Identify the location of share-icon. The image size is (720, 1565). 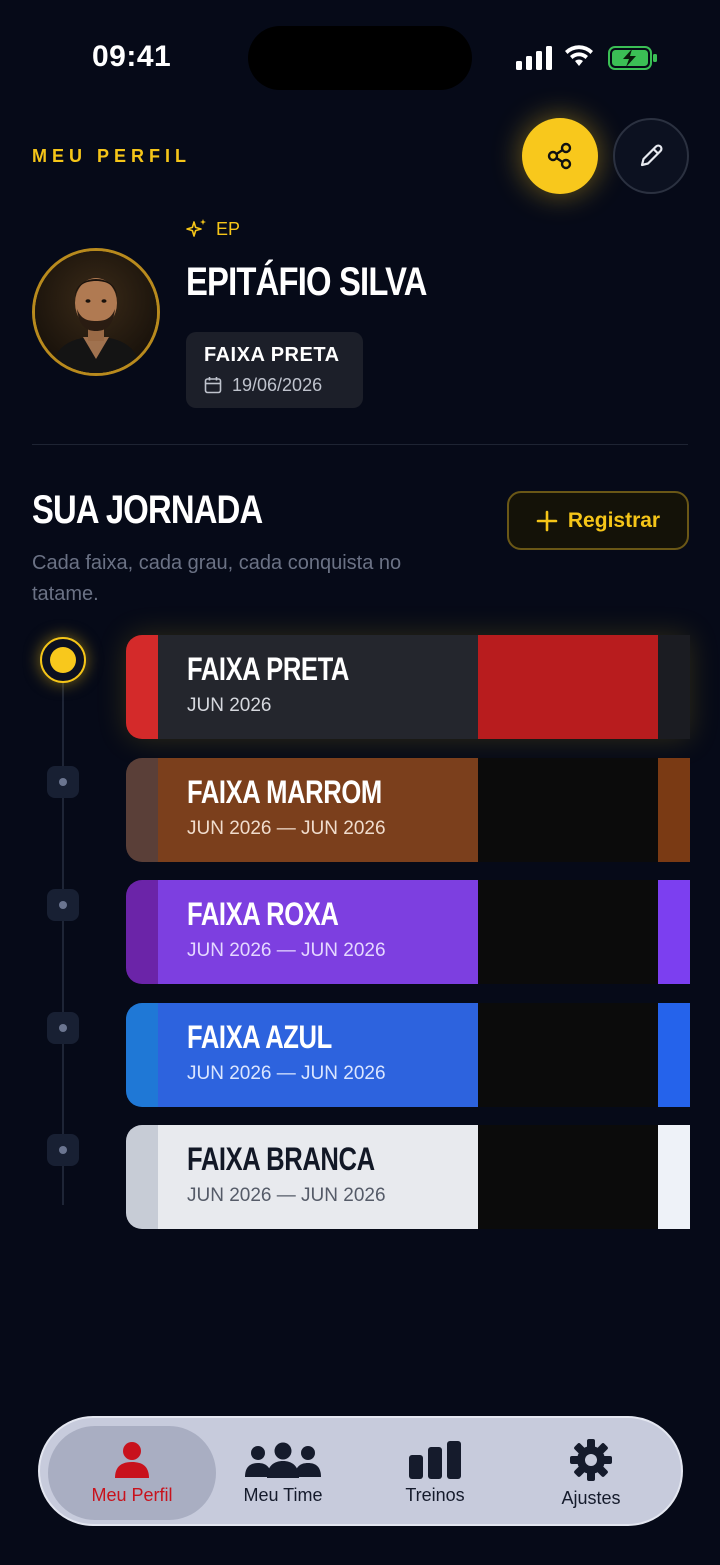
(559, 156).